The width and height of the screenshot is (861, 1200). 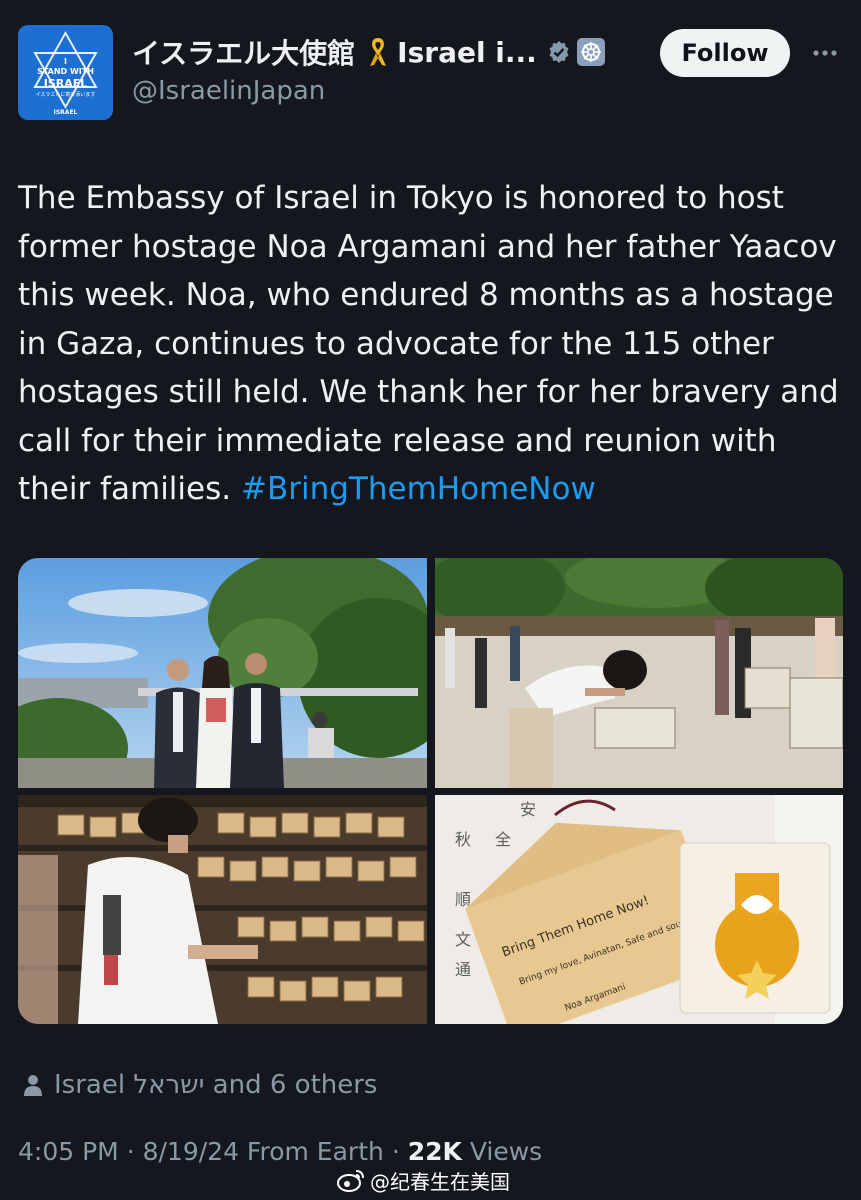 What do you see at coordinates (68, 1151) in the screenshot?
I see `post-time: 4:05 PM` at bounding box center [68, 1151].